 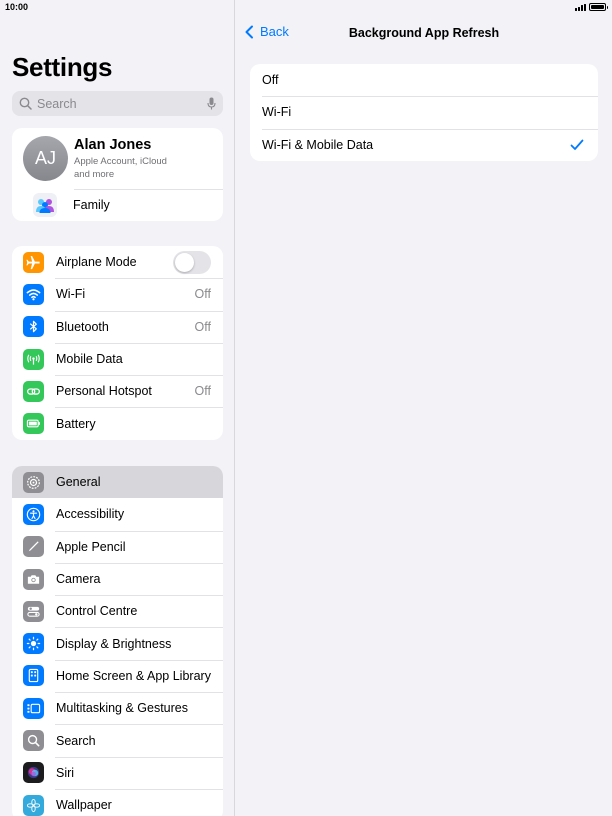 What do you see at coordinates (76, 423) in the screenshot?
I see `sidebar-item-label: Battery` at bounding box center [76, 423].